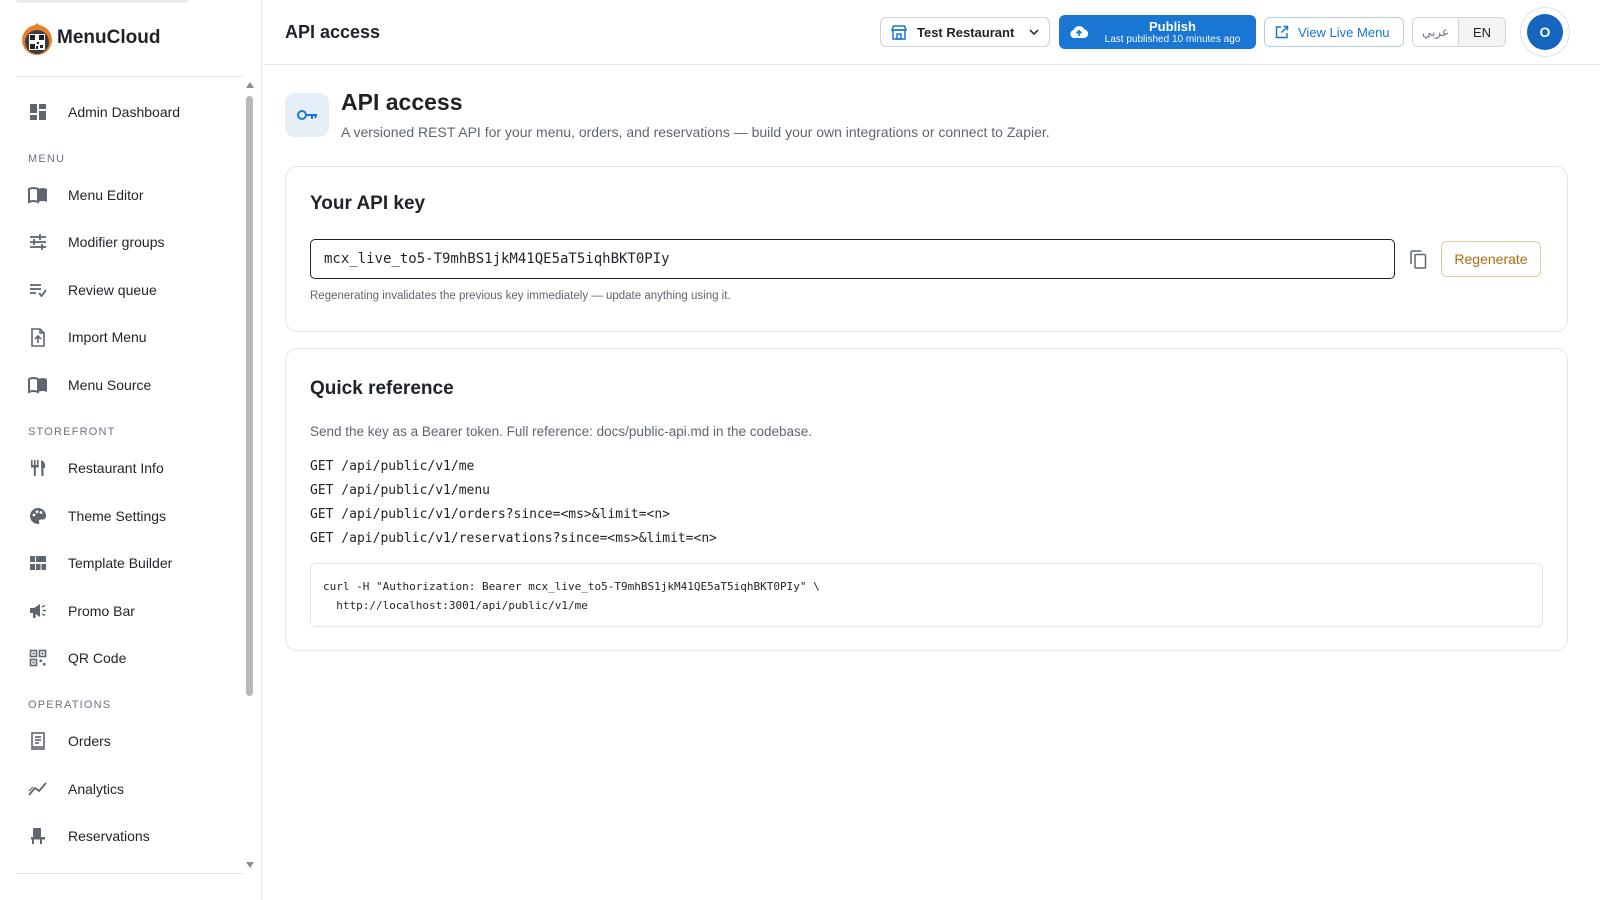 The width and height of the screenshot is (1600, 900). Describe the element at coordinates (127, 741) in the screenshot. I see `sidebar-item-orders: Orders` at that location.